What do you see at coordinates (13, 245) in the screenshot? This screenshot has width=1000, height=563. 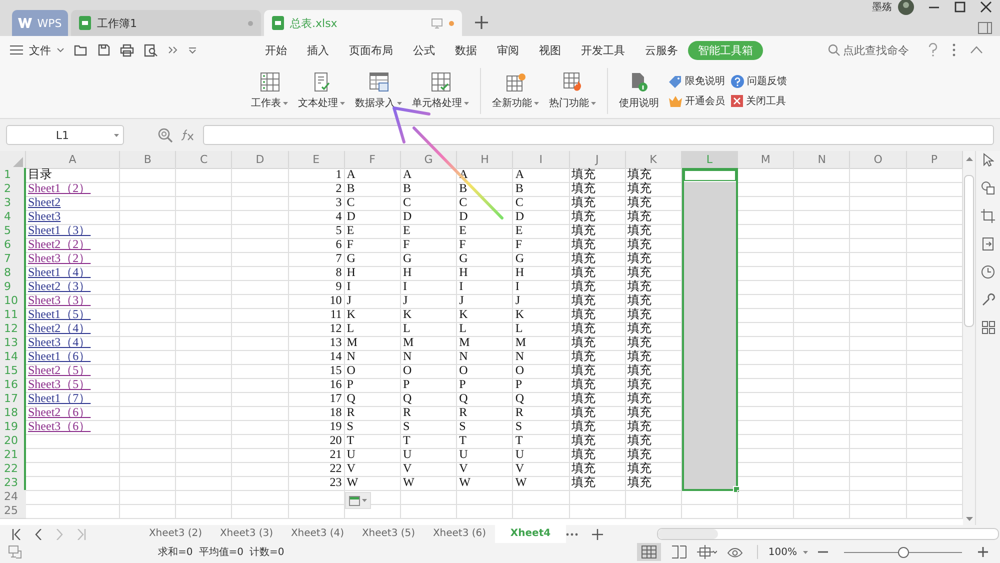 I see `row-header: 6` at bounding box center [13, 245].